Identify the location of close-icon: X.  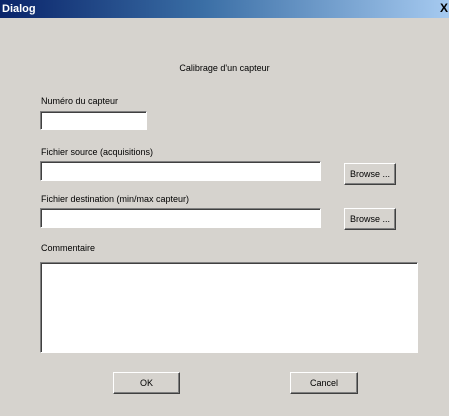
(444, 8).